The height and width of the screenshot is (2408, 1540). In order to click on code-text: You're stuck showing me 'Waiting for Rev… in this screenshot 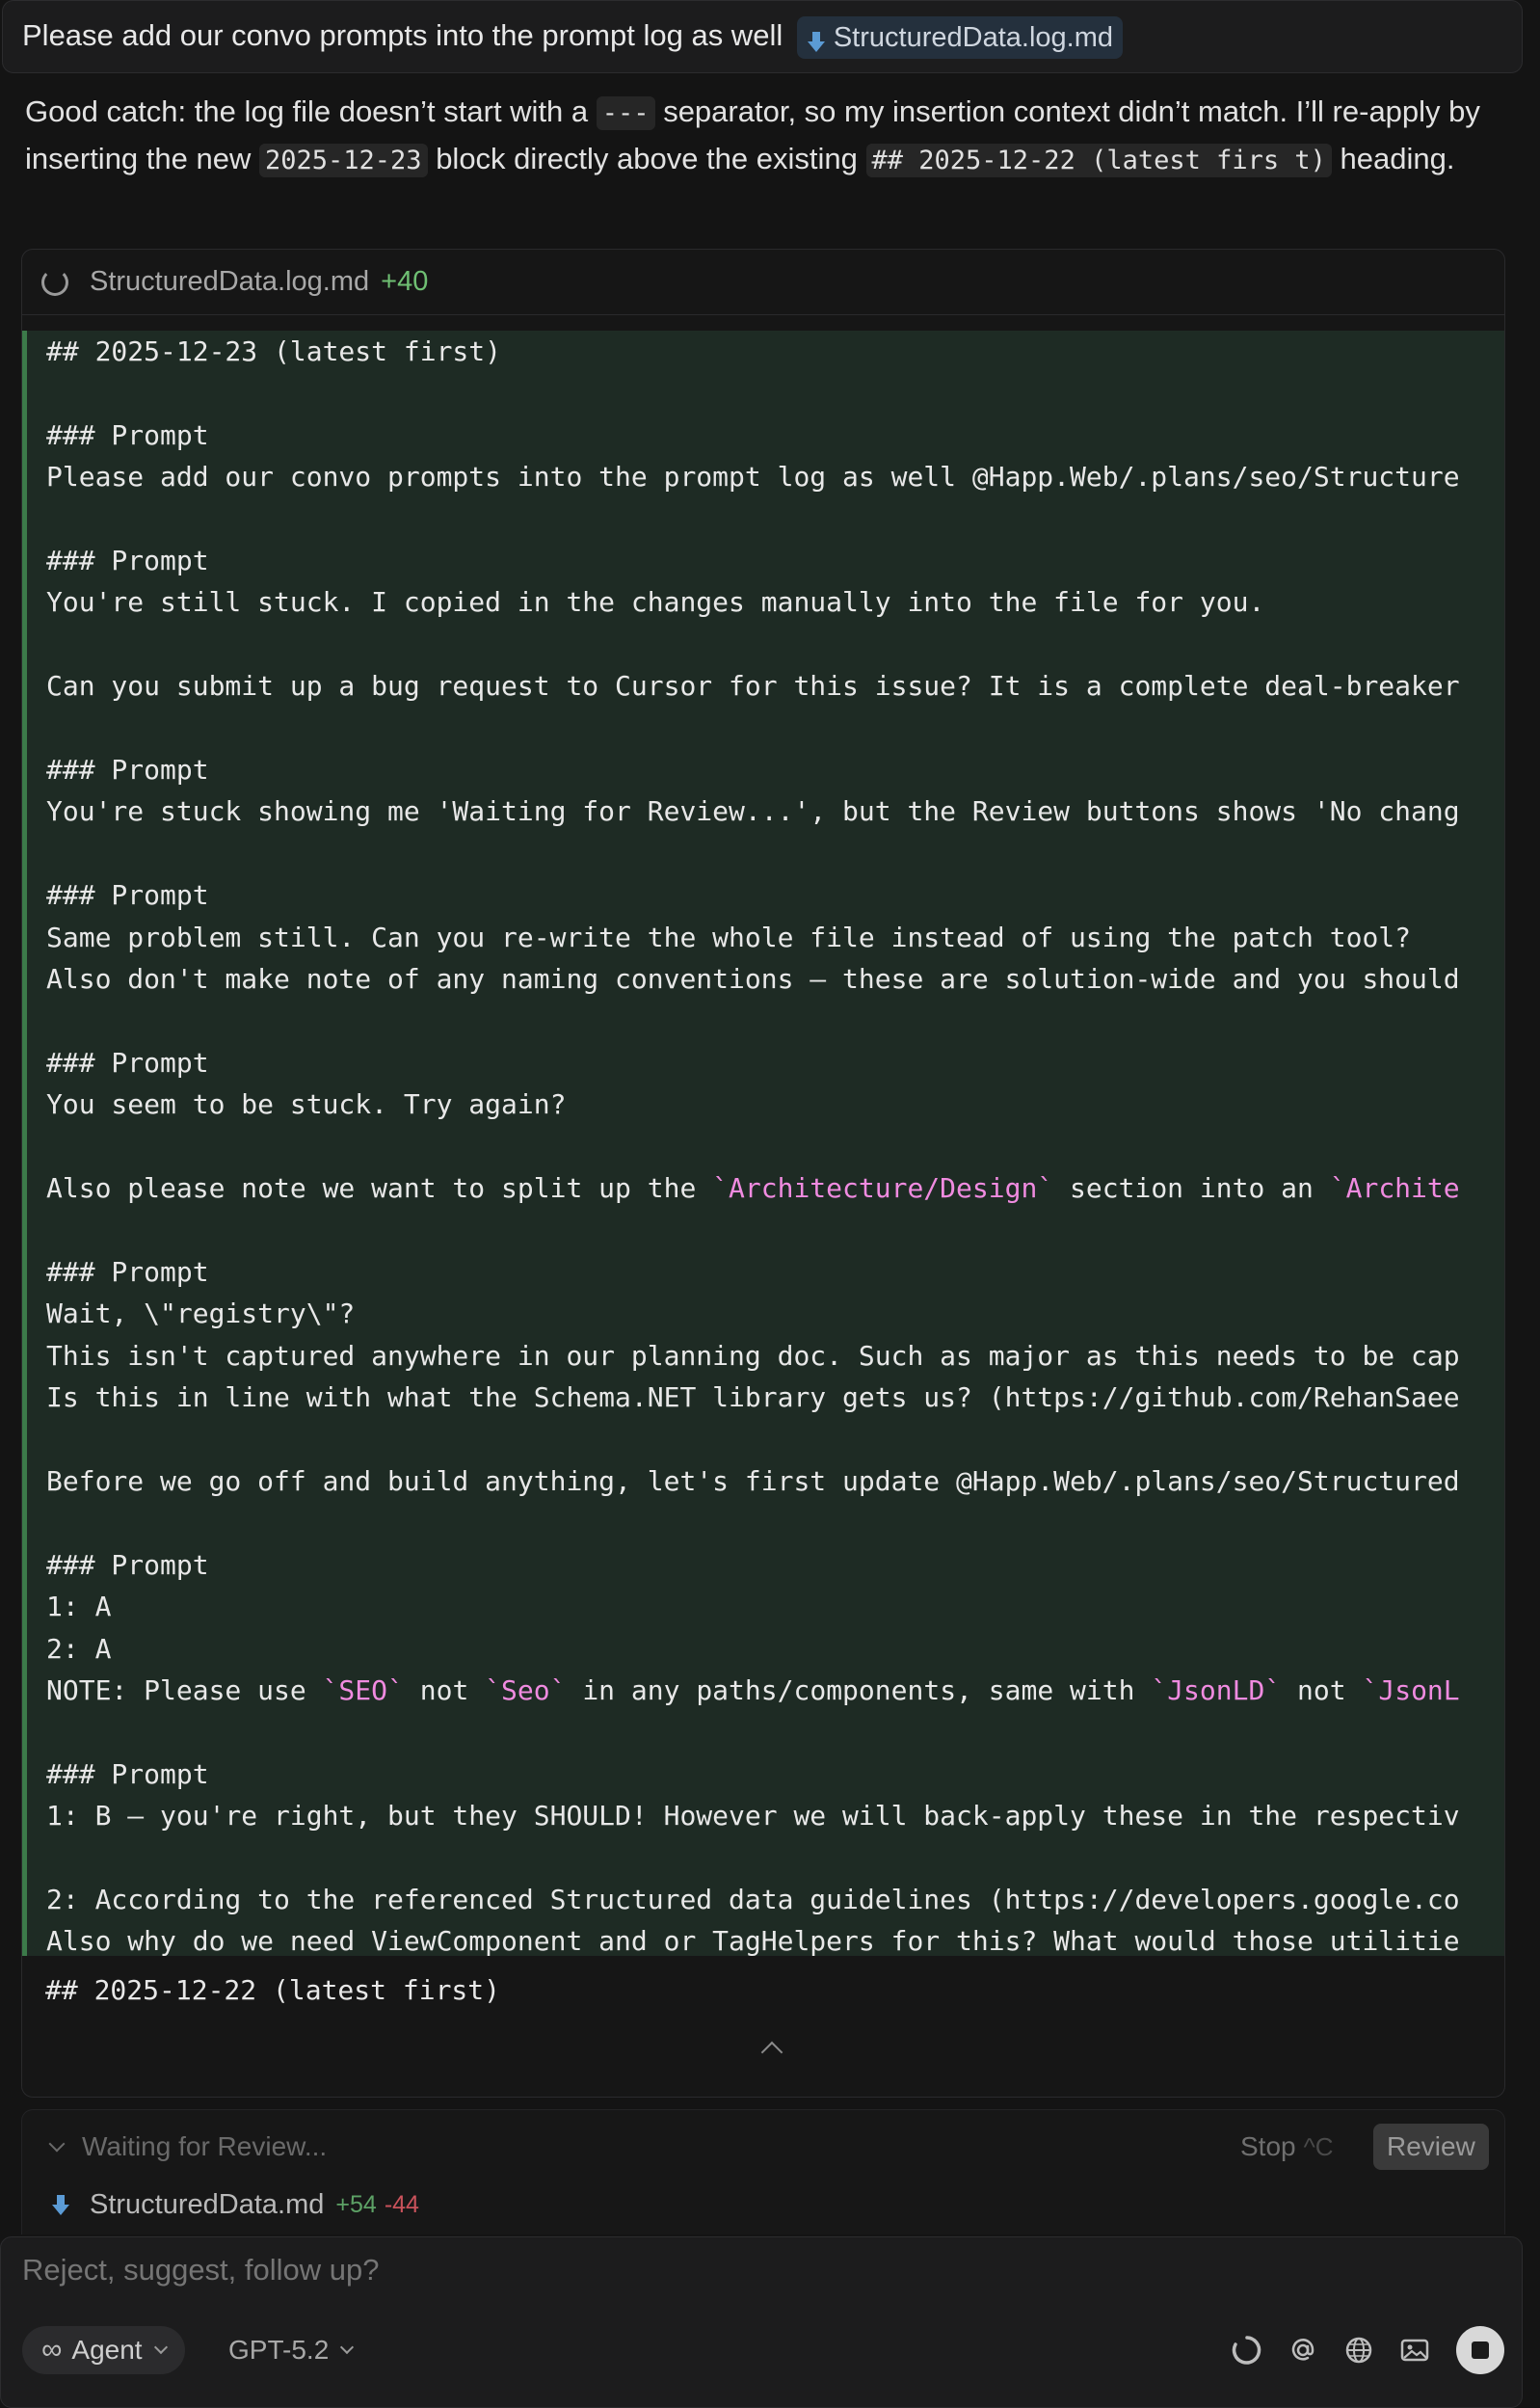, I will do `click(753, 811)`.